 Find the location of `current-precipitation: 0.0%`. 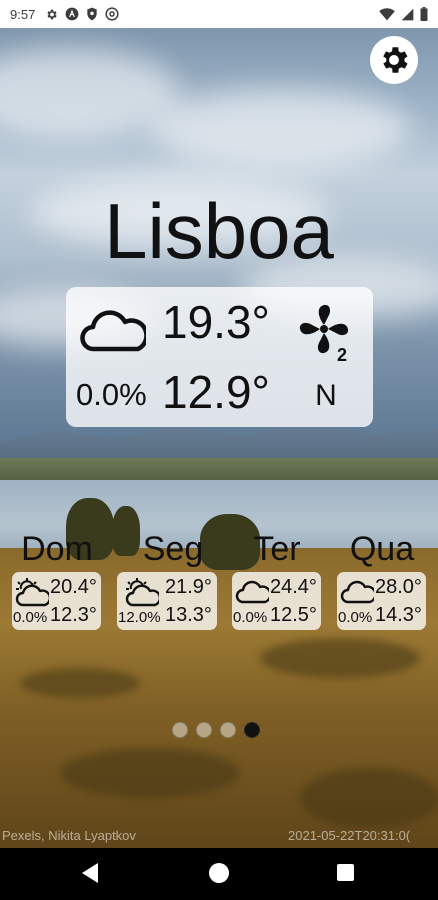

current-precipitation: 0.0% is located at coordinates (111, 394).